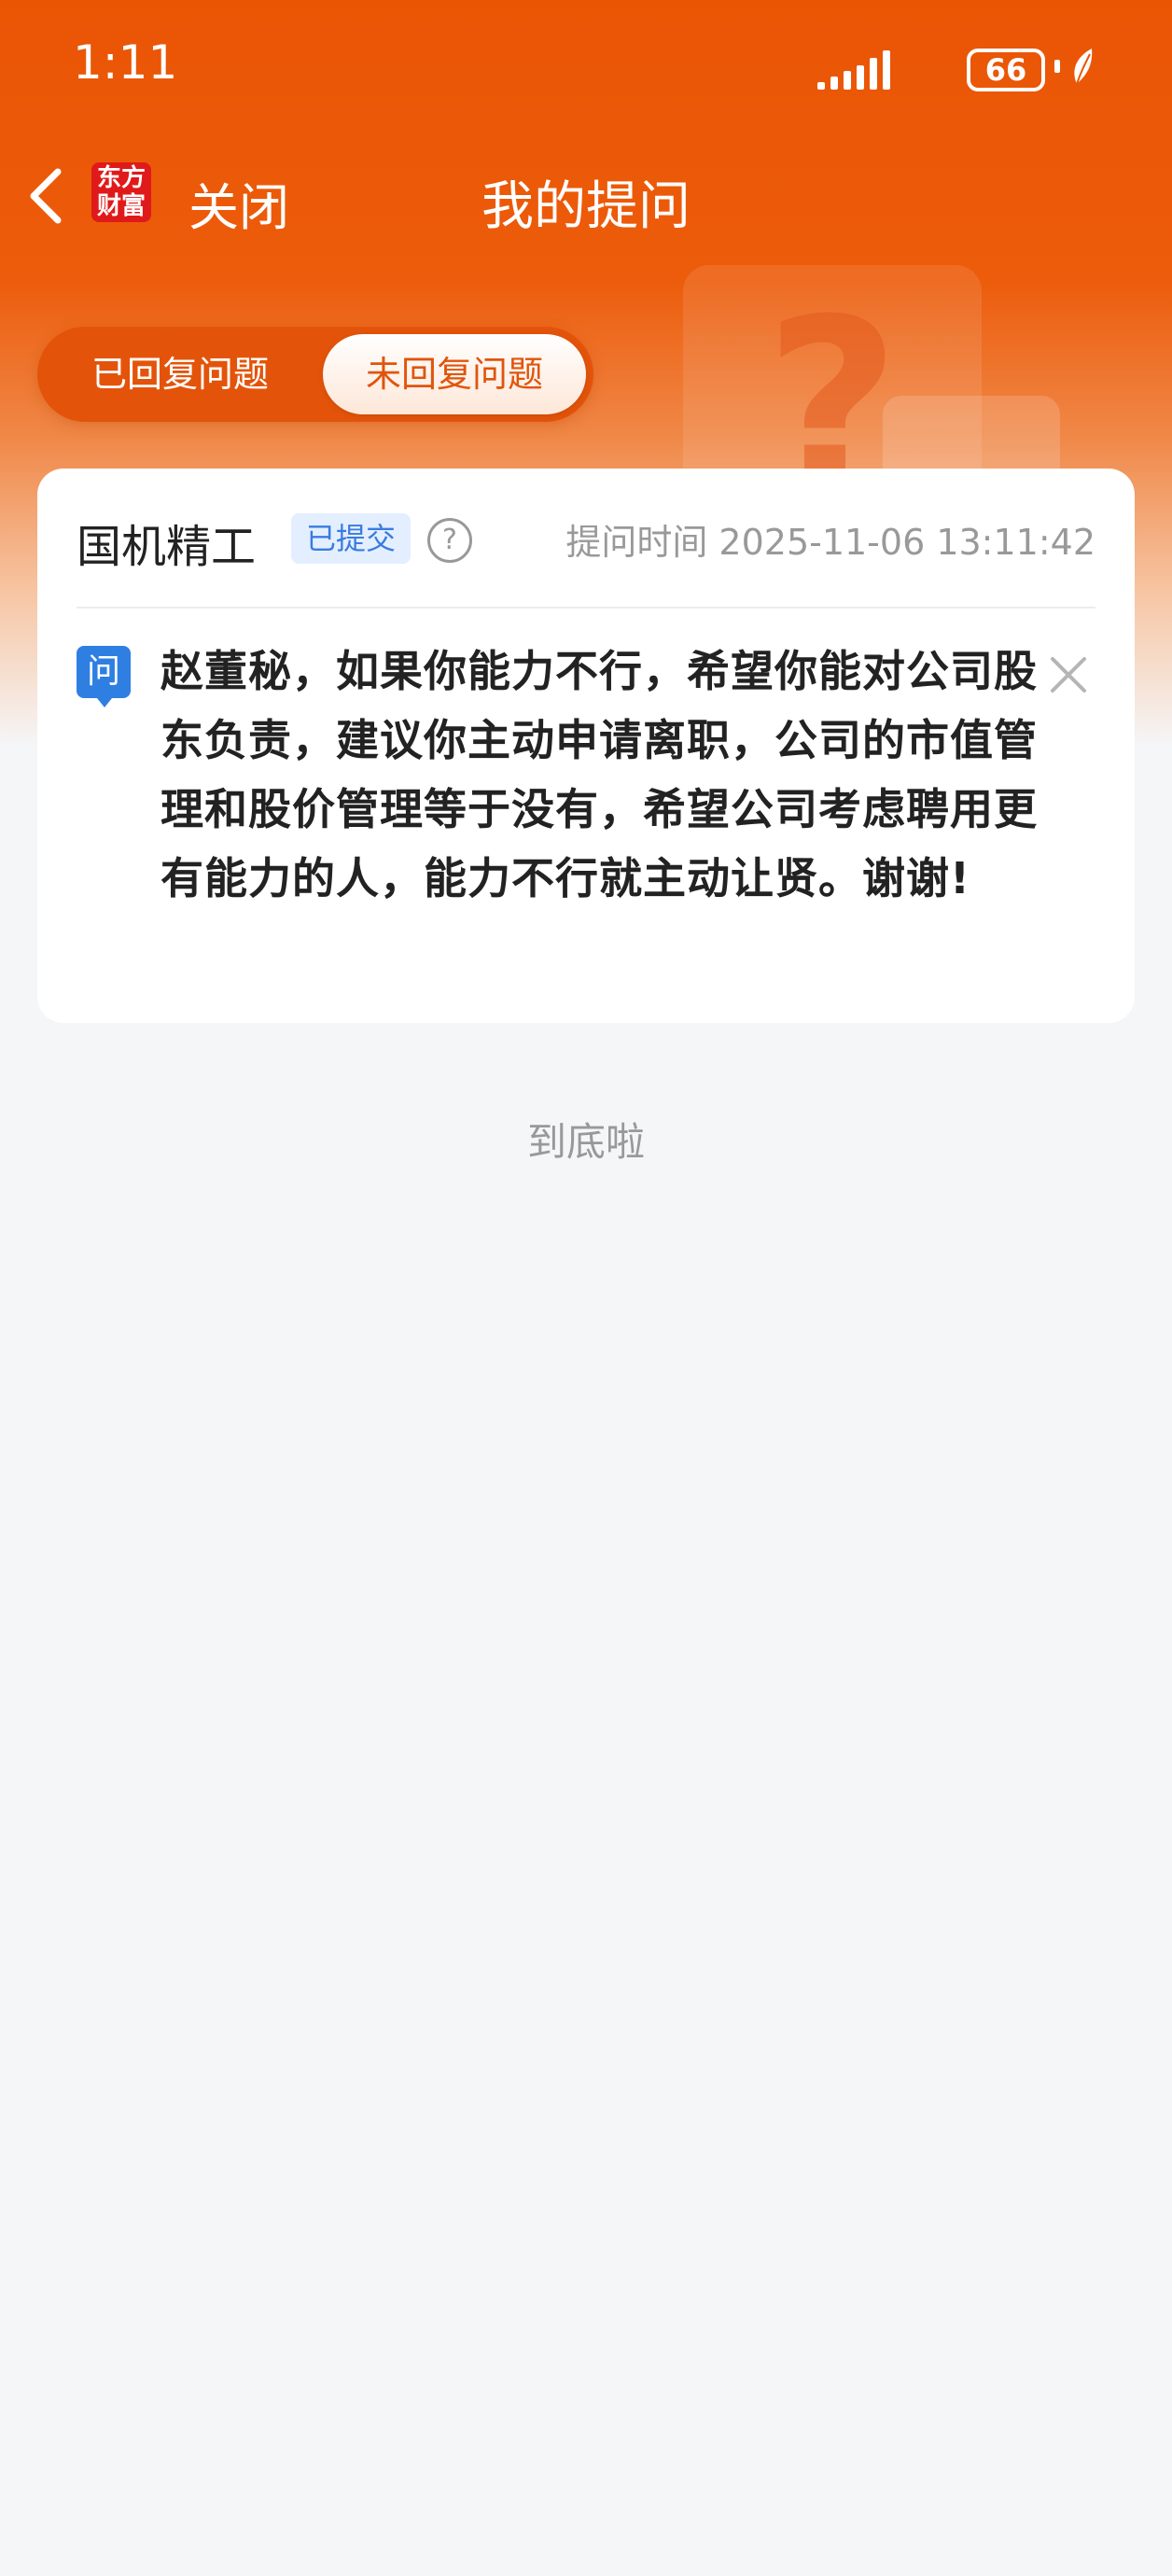 The image size is (1172, 2576). Describe the element at coordinates (166, 542) in the screenshot. I see `company-name: 国机精工` at that location.